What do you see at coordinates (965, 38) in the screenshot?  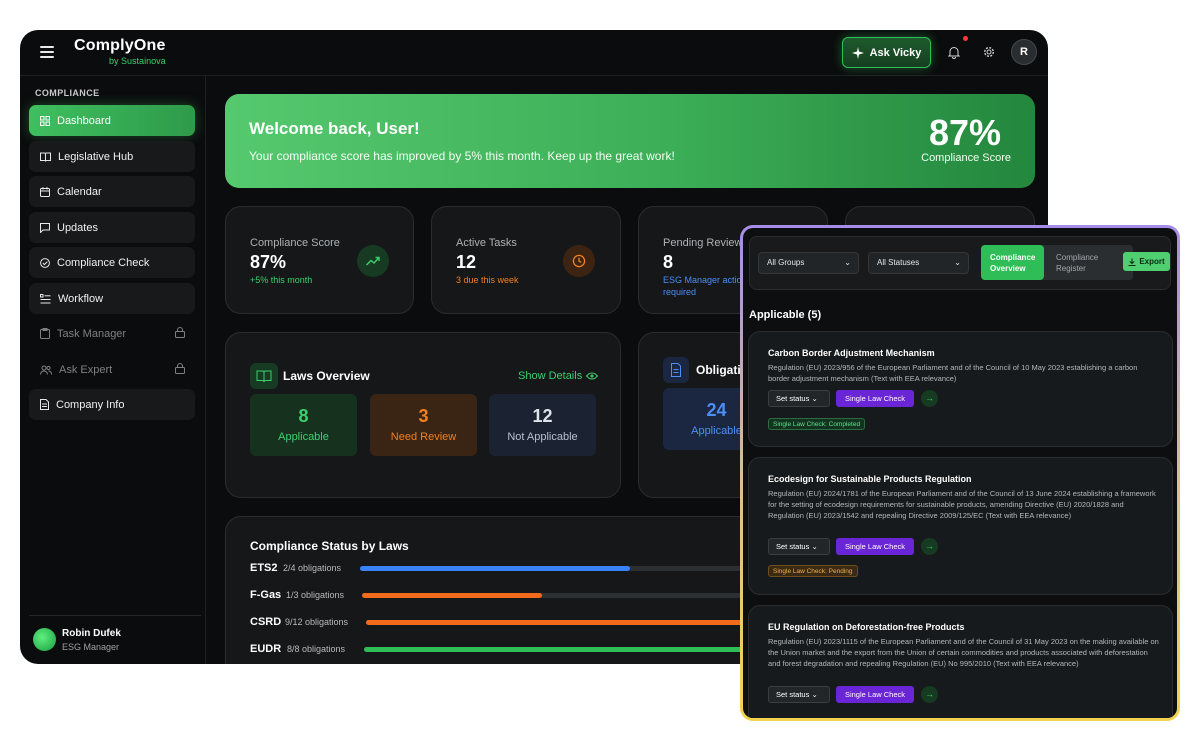 I see `notification-dot` at bounding box center [965, 38].